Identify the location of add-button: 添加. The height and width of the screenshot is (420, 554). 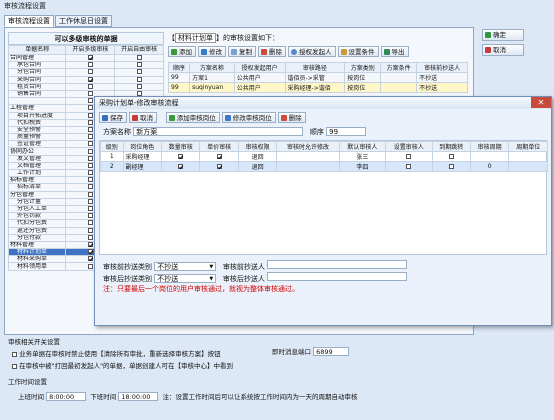
(182, 51).